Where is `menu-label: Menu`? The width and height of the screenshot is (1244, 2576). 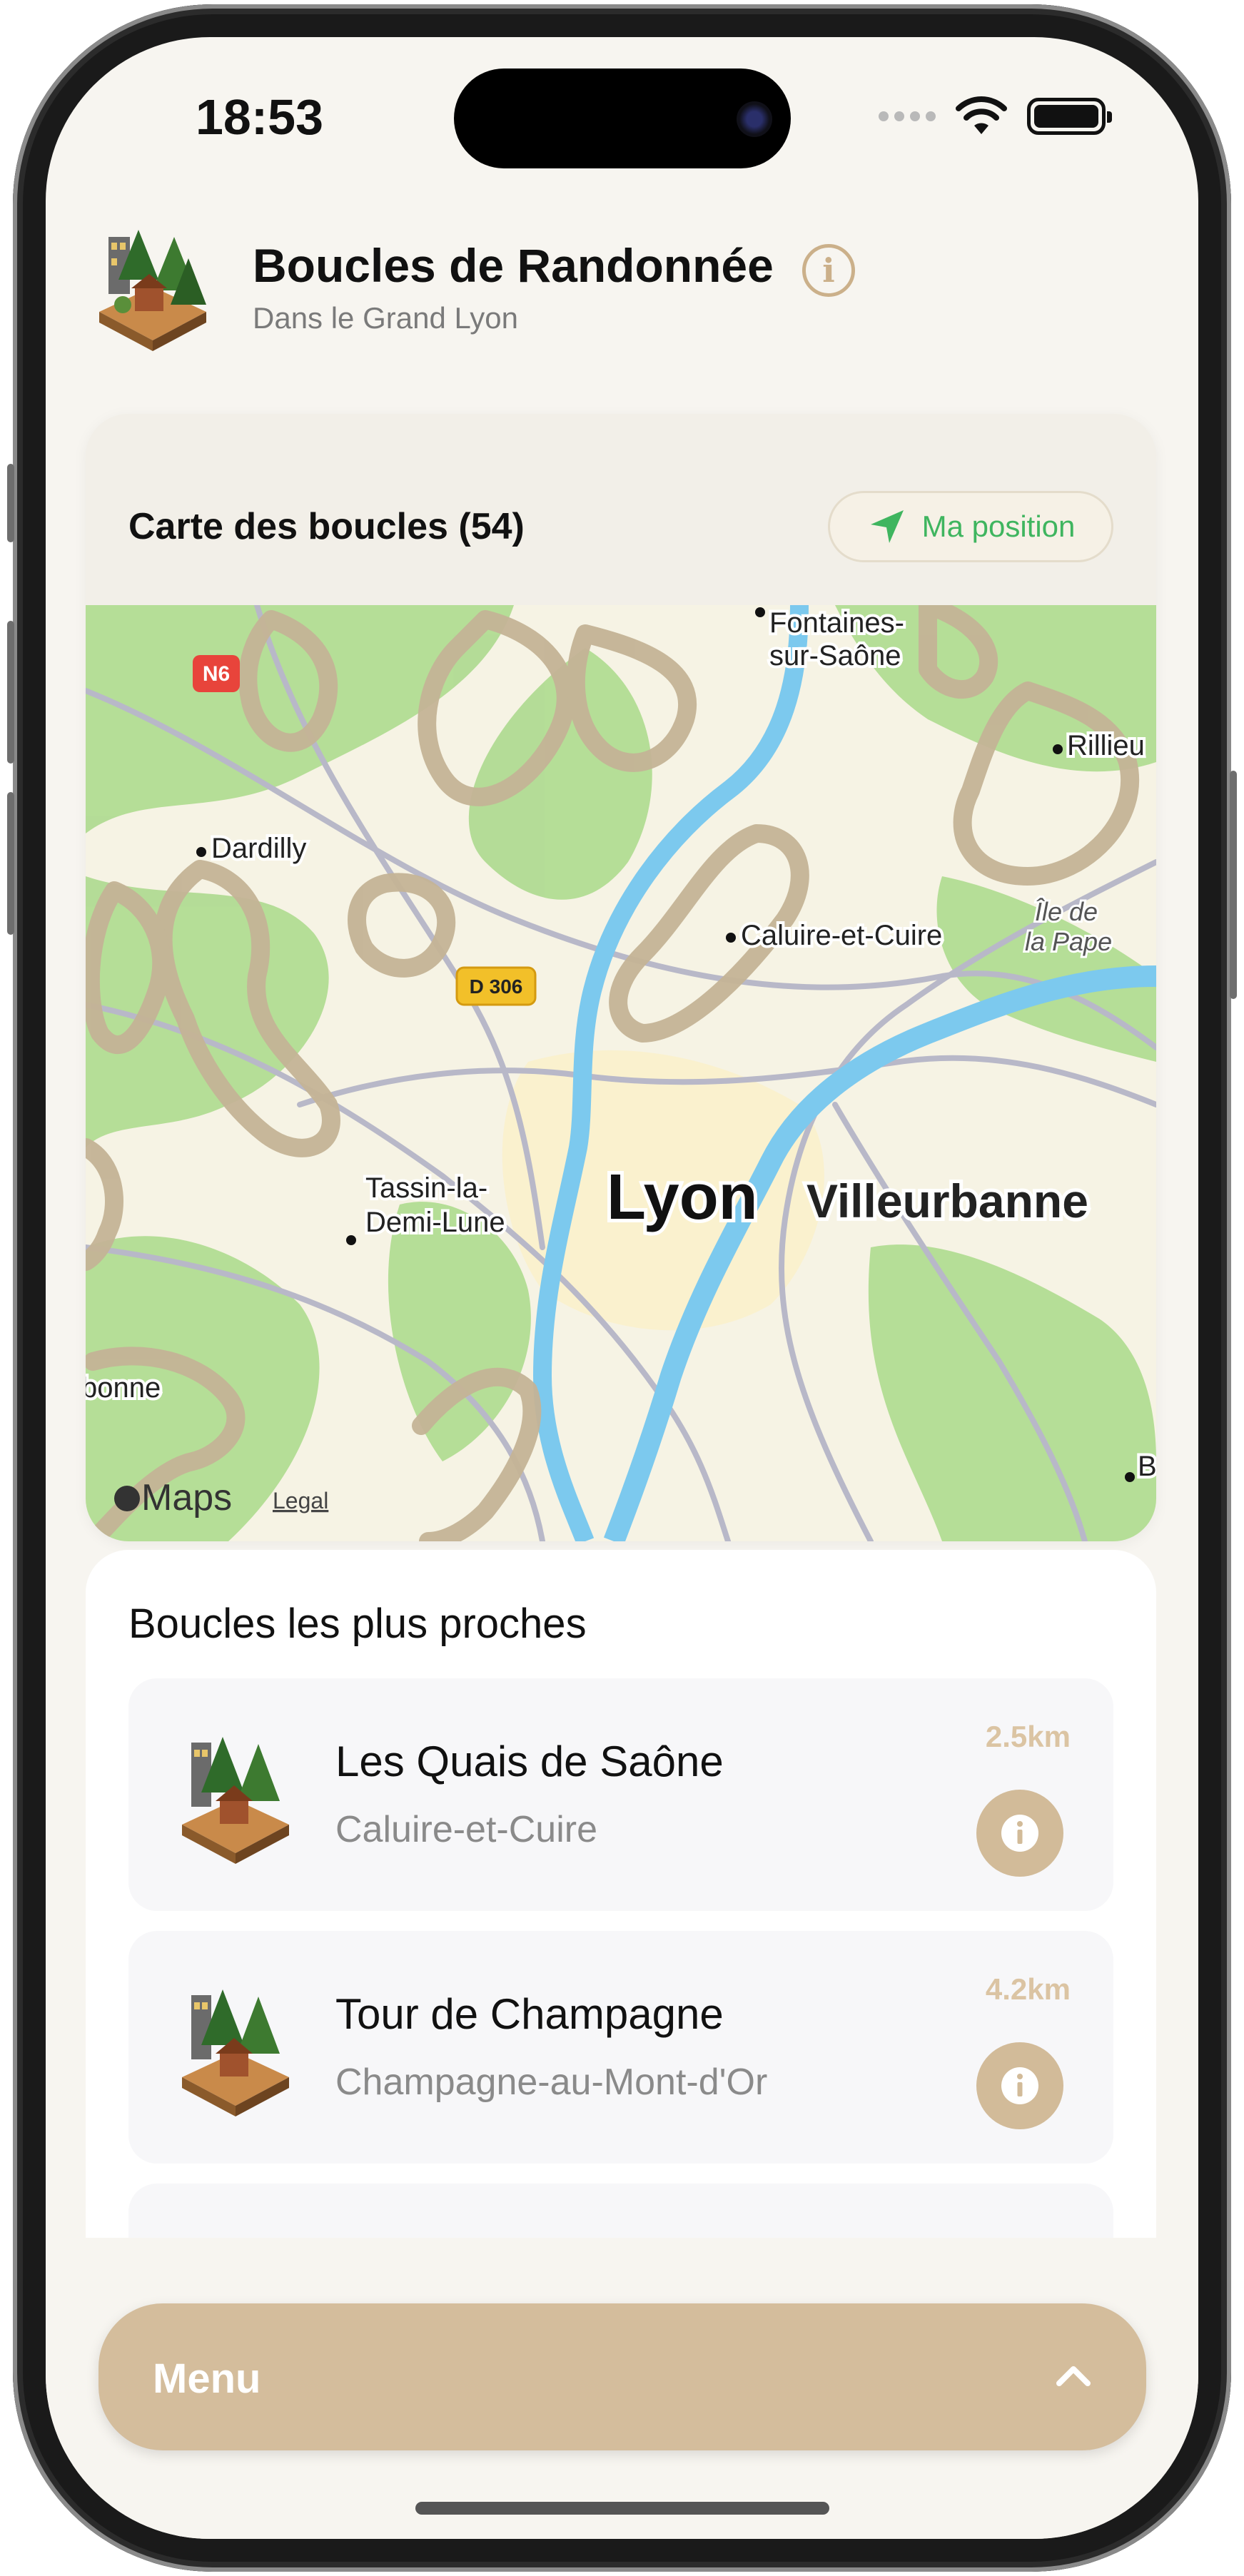 menu-label: Menu is located at coordinates (207, 2379).